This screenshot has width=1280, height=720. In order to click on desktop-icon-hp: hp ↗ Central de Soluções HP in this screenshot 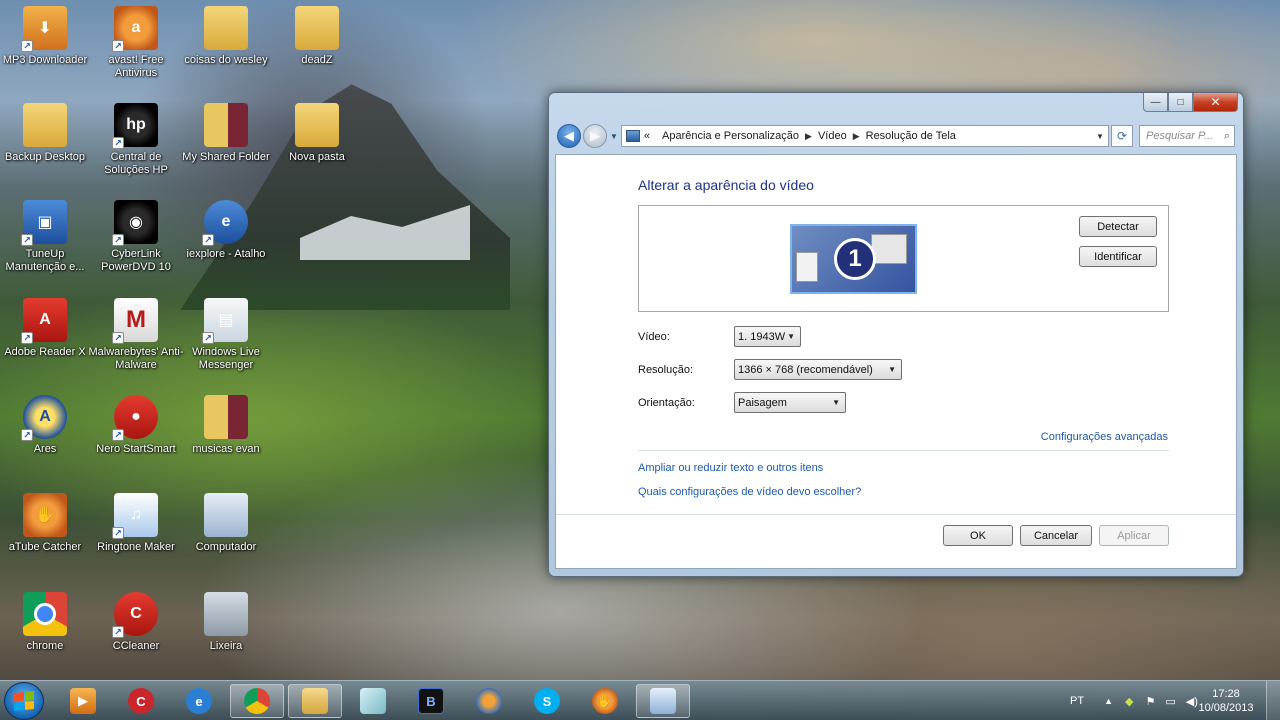, I will do `click(136, 144)`.